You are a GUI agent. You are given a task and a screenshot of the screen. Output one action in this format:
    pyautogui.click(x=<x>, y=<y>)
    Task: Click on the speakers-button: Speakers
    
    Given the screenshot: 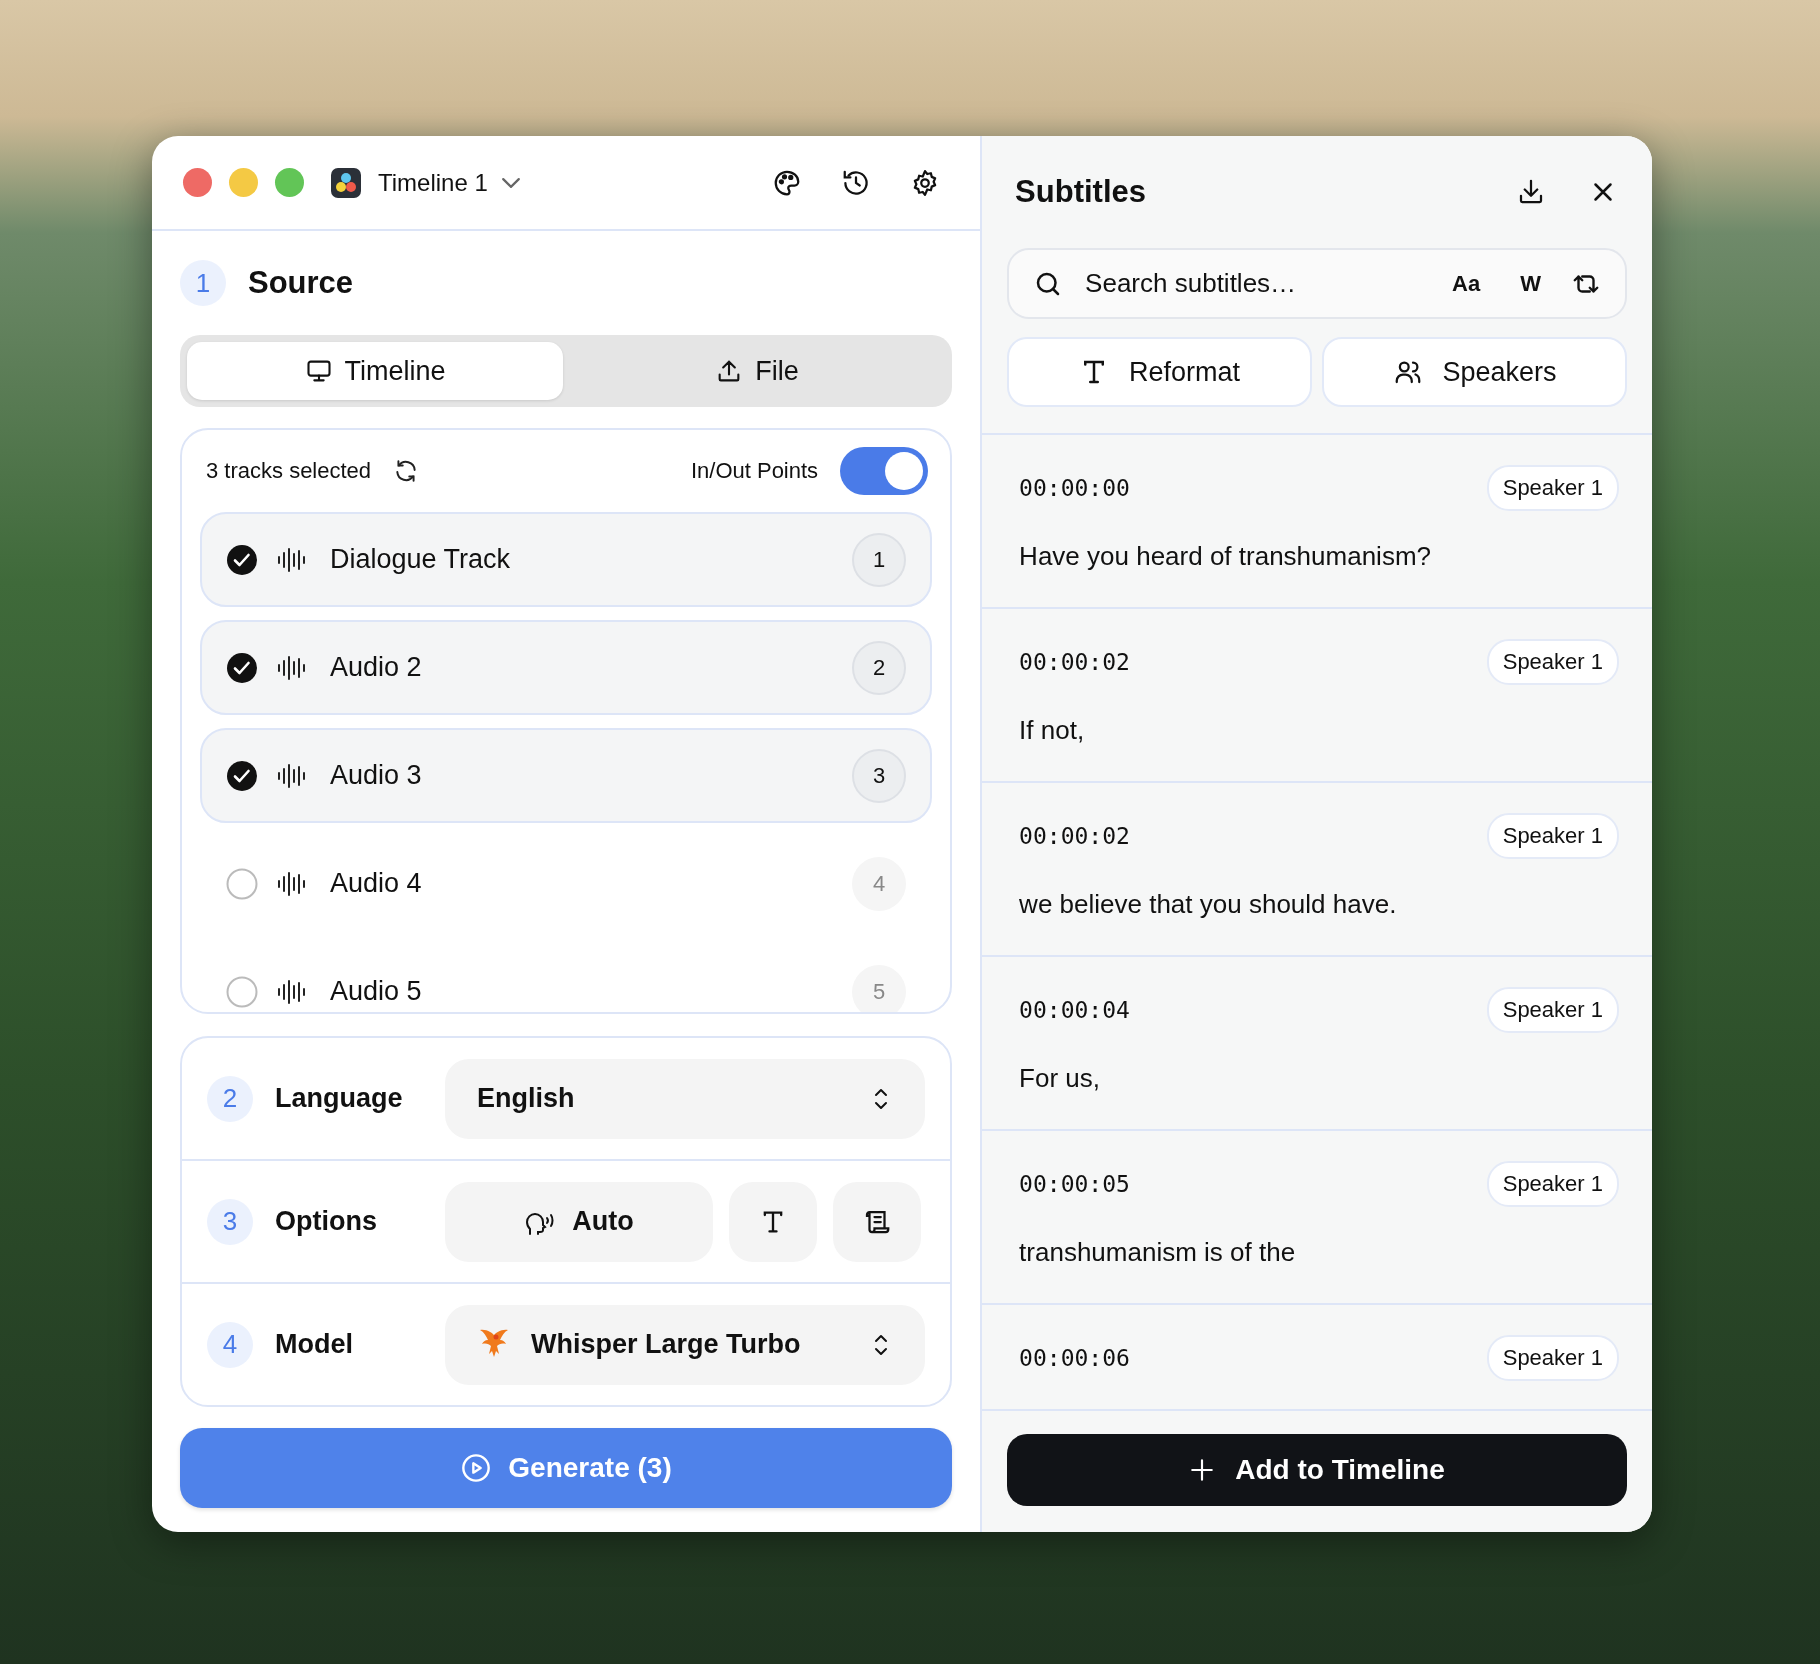 What is the action you would take?
    pyautogui.click(x=1474, y=372)
    